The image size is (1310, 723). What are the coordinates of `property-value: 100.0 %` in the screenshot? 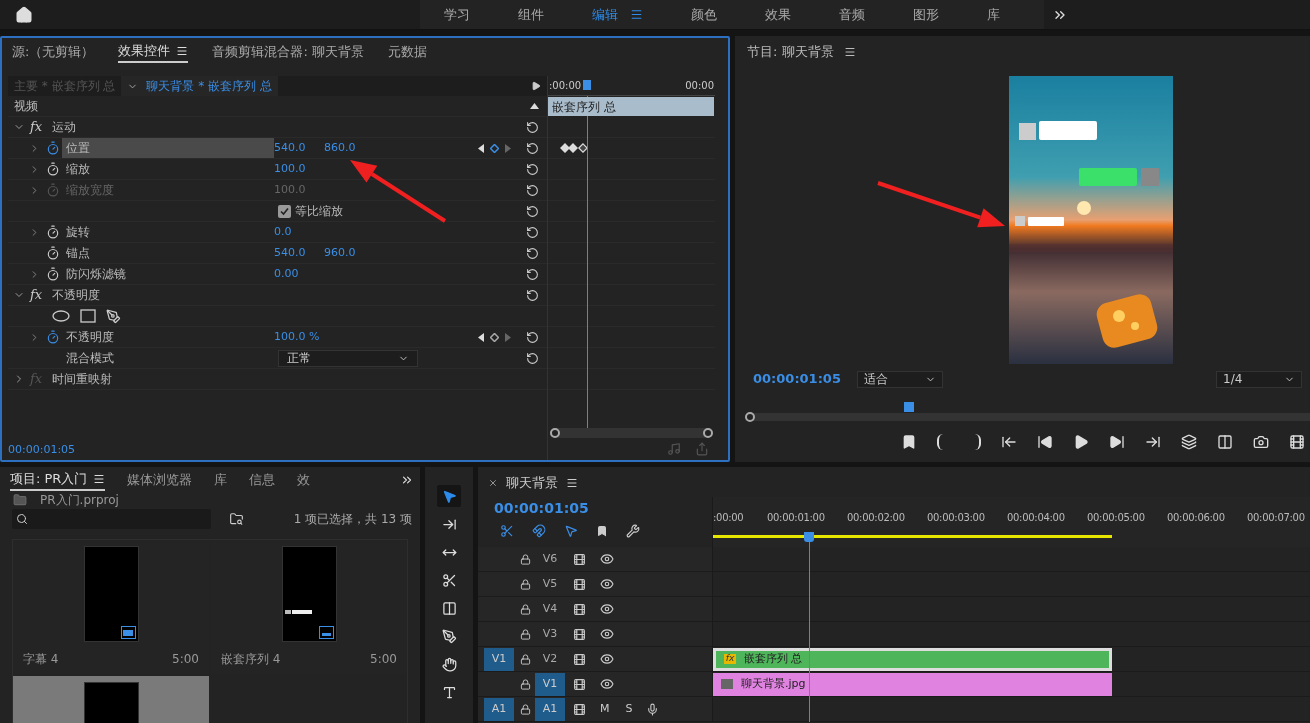 It's located at (299, 337).